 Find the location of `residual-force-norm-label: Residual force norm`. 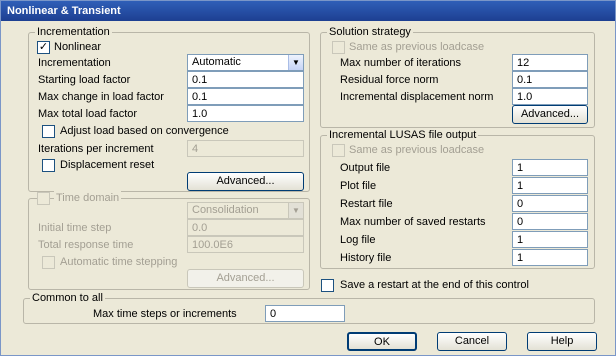

residual-force-norm-label: Residual force norm is located at coordinates (389, 80).